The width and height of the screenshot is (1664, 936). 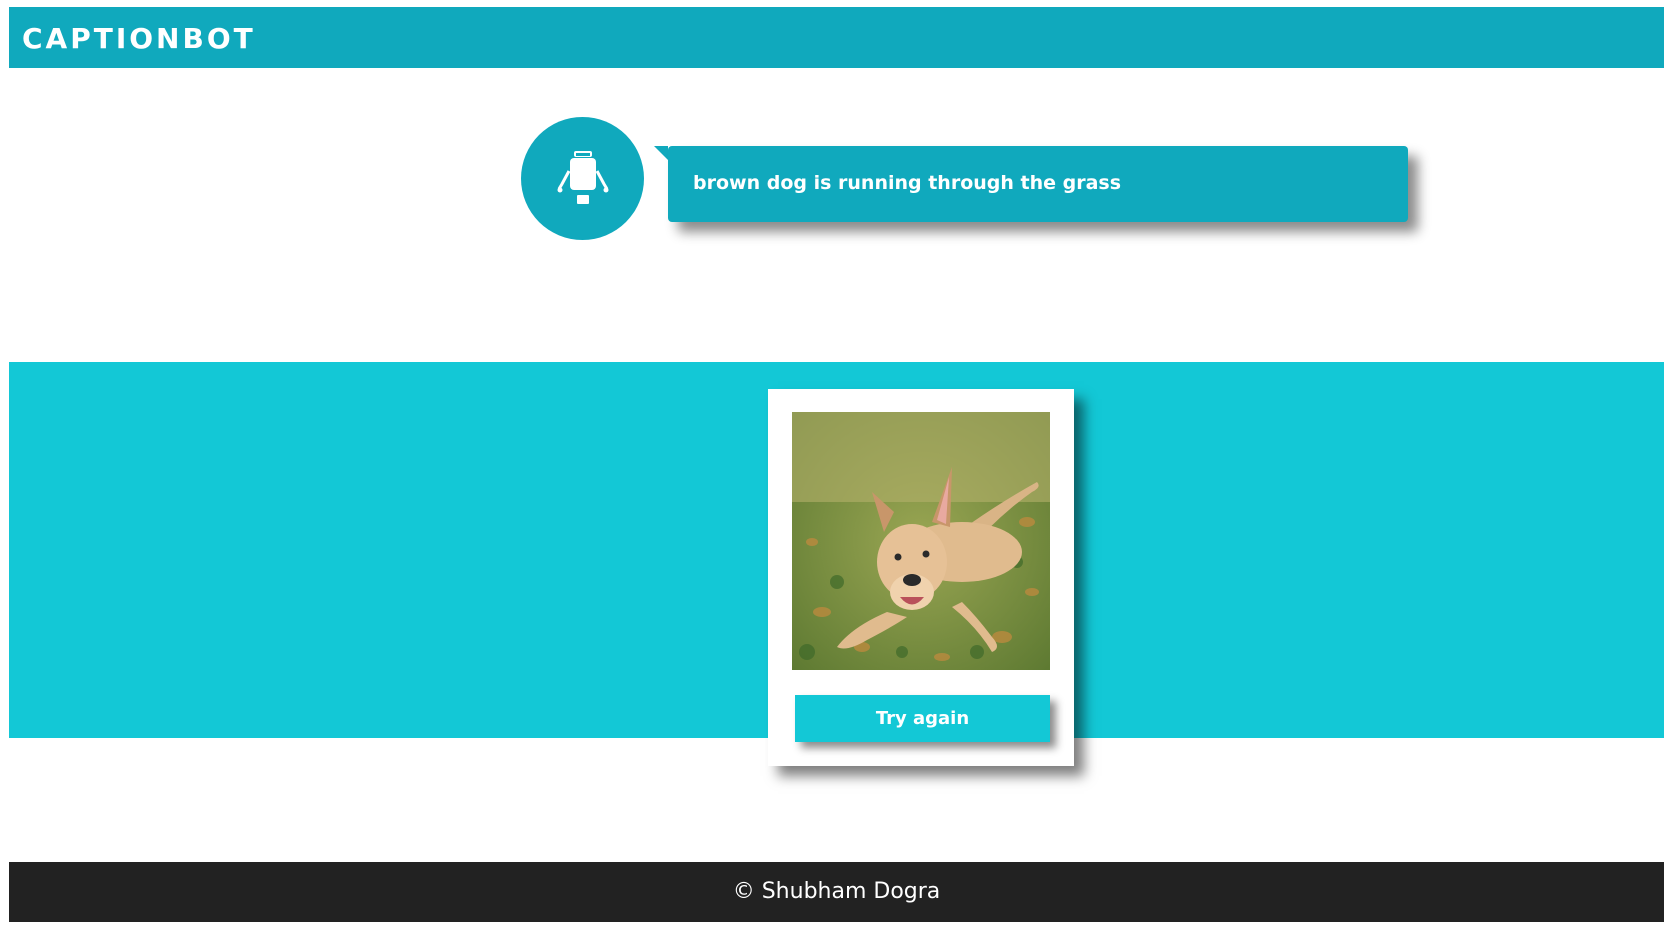 What do you see at coordinates (139, 38) in the screenshot?
I see `brand-logo: CAPTIONBOT` at bounding box center [139, 38].